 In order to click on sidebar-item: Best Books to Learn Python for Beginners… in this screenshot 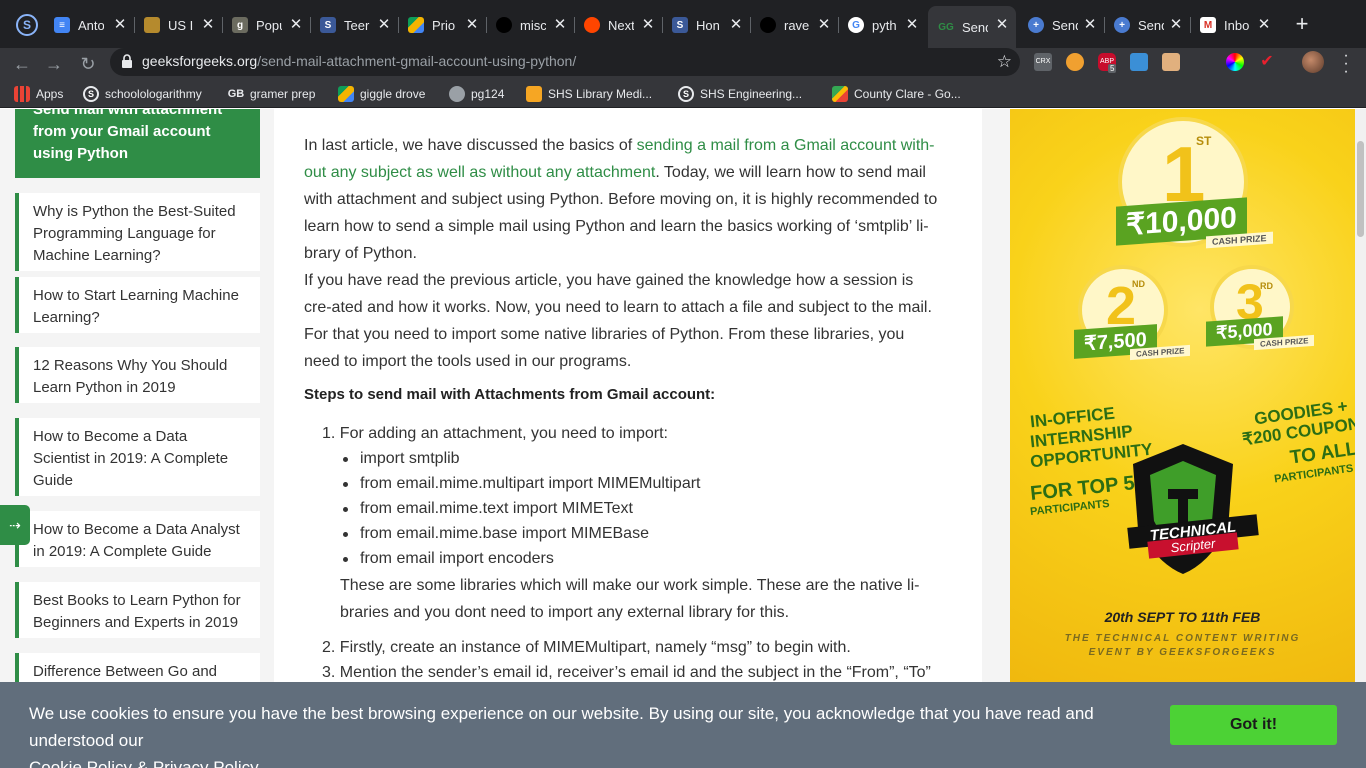, I will do `click(137, 610)`.